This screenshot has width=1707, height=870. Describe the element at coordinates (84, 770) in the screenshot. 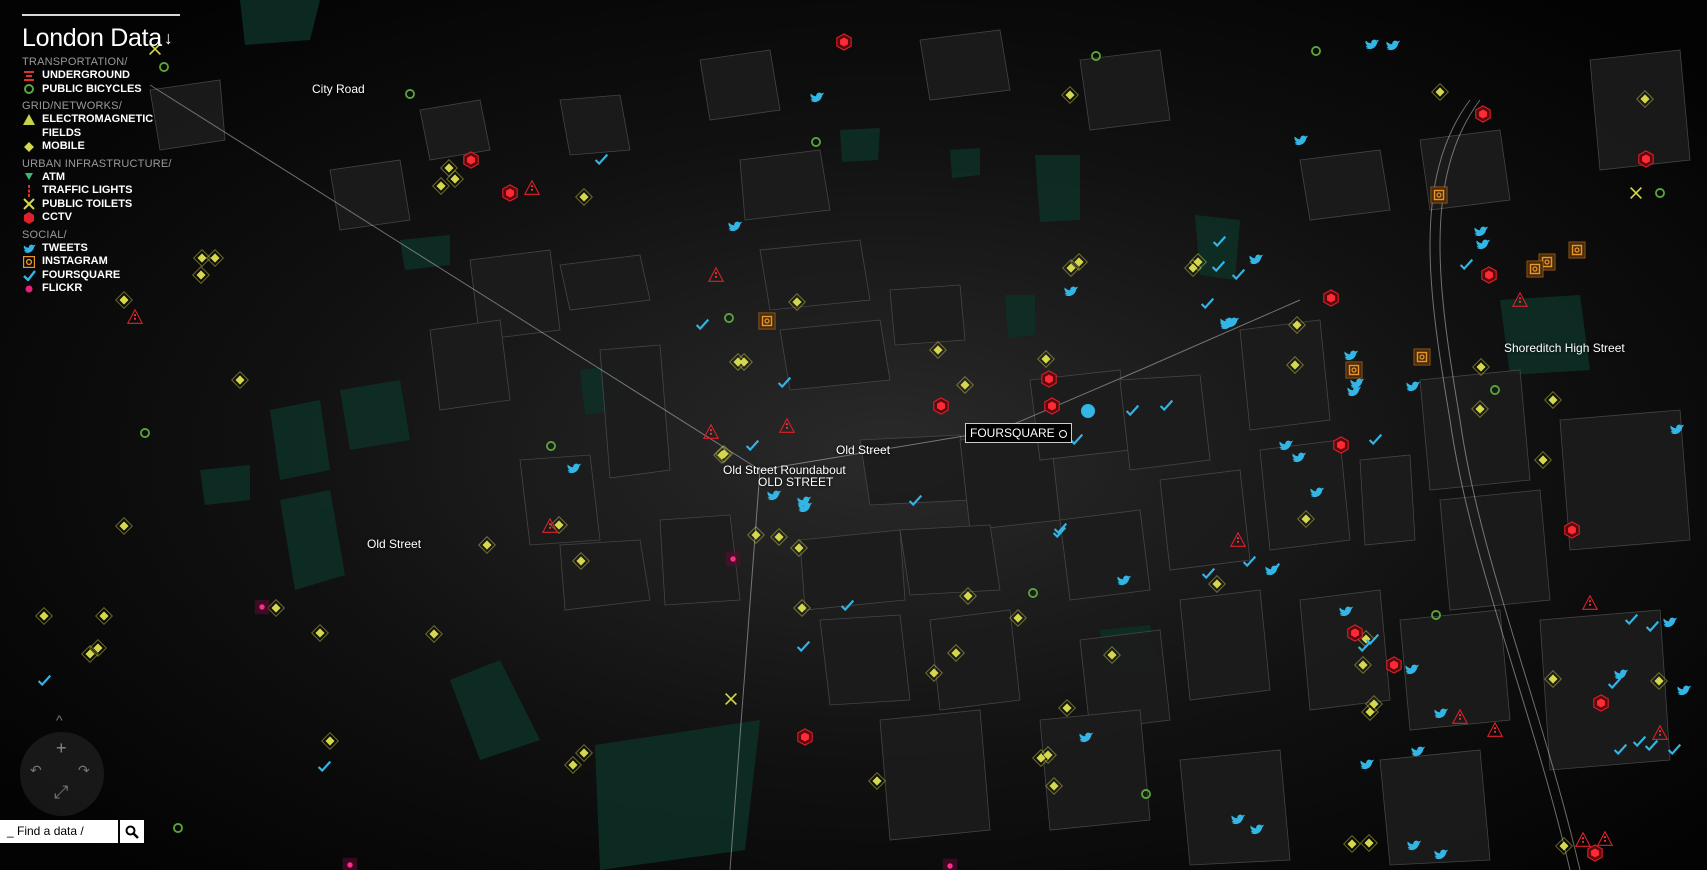

I see `rotate-right-icon: ↷` at that location.